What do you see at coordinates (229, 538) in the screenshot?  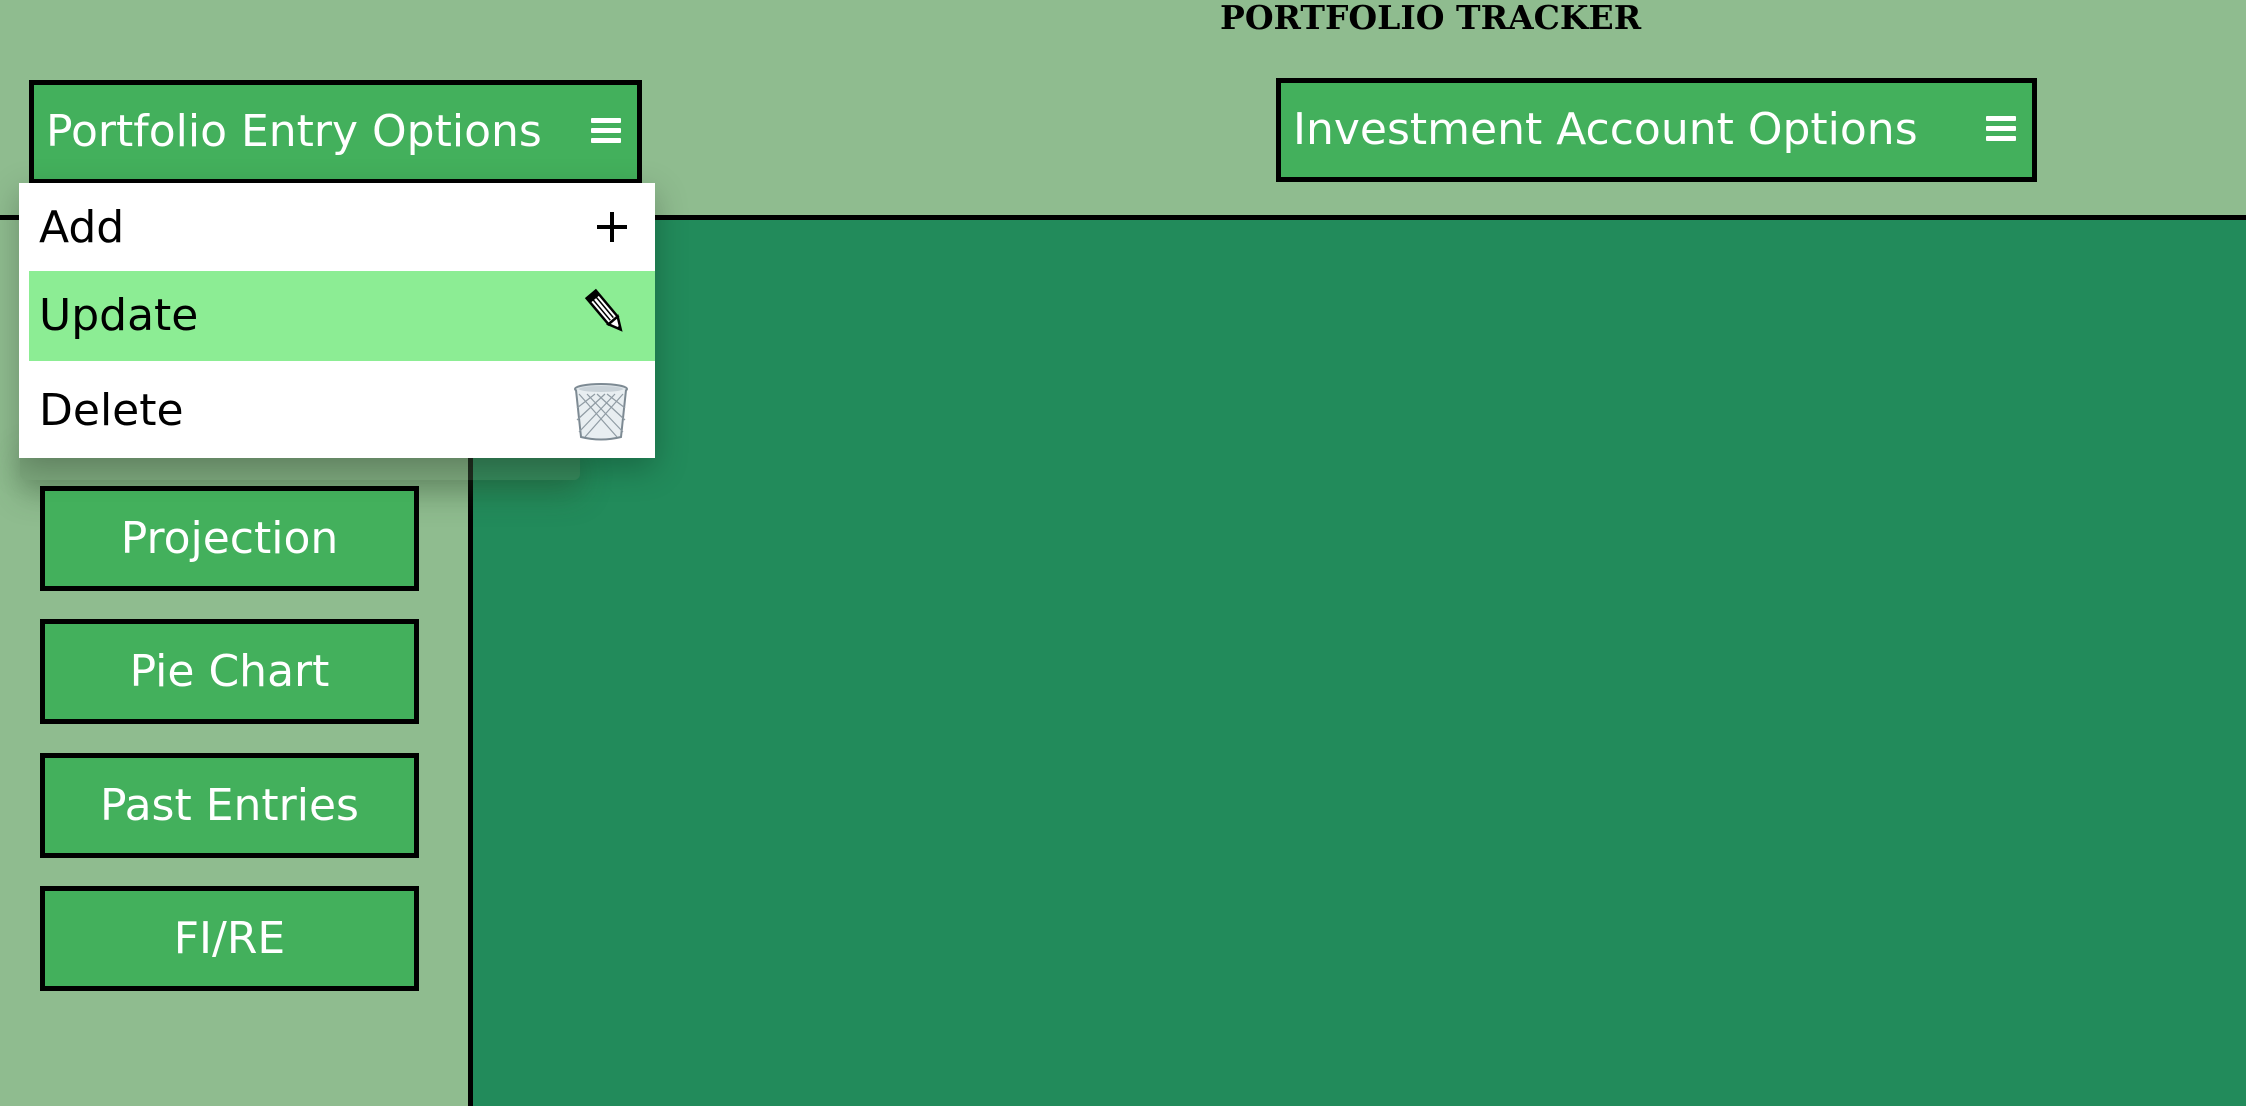 I see `sidebar-item-projection: Projection` at bounding box center [229, 538].